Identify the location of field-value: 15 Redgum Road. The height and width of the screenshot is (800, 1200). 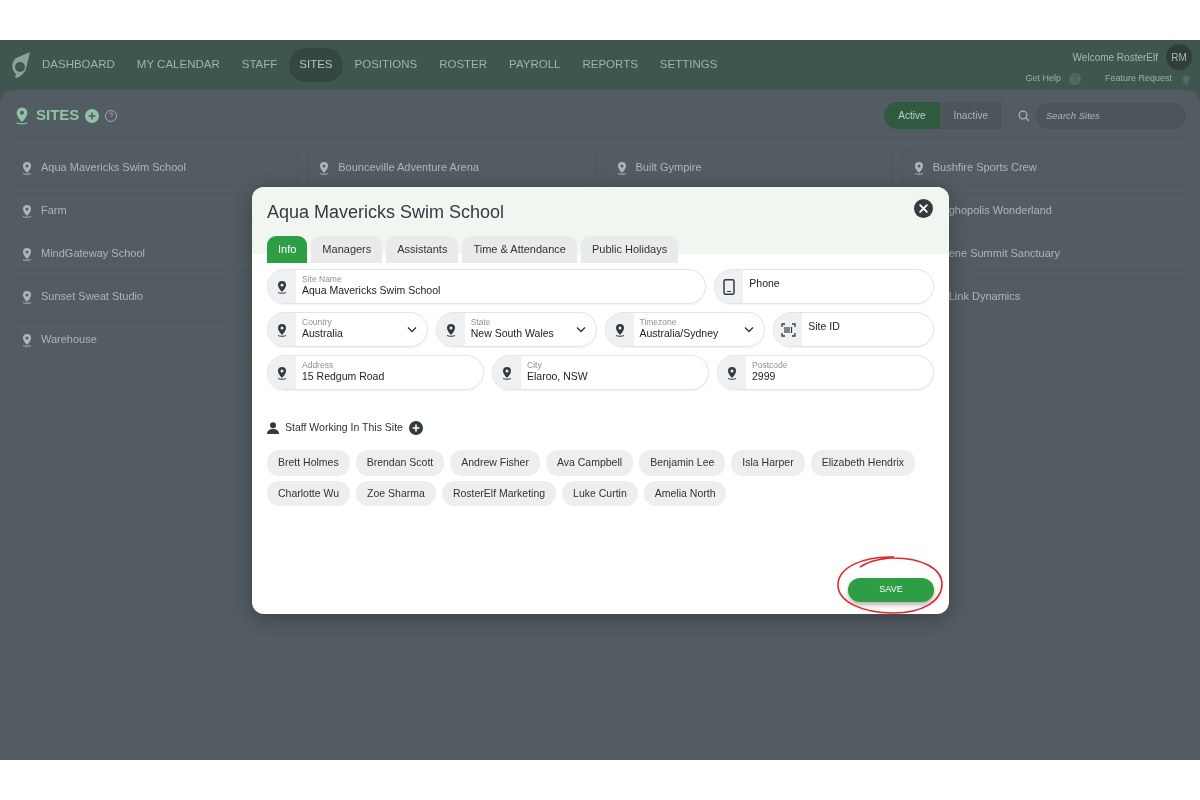
(344, 377).